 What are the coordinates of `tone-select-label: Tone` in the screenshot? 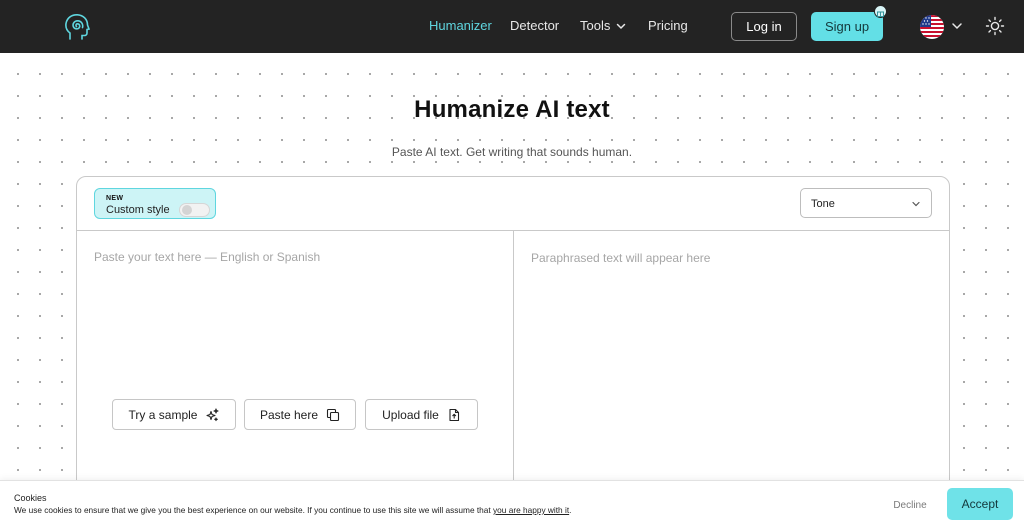 It's located at (823, 204).